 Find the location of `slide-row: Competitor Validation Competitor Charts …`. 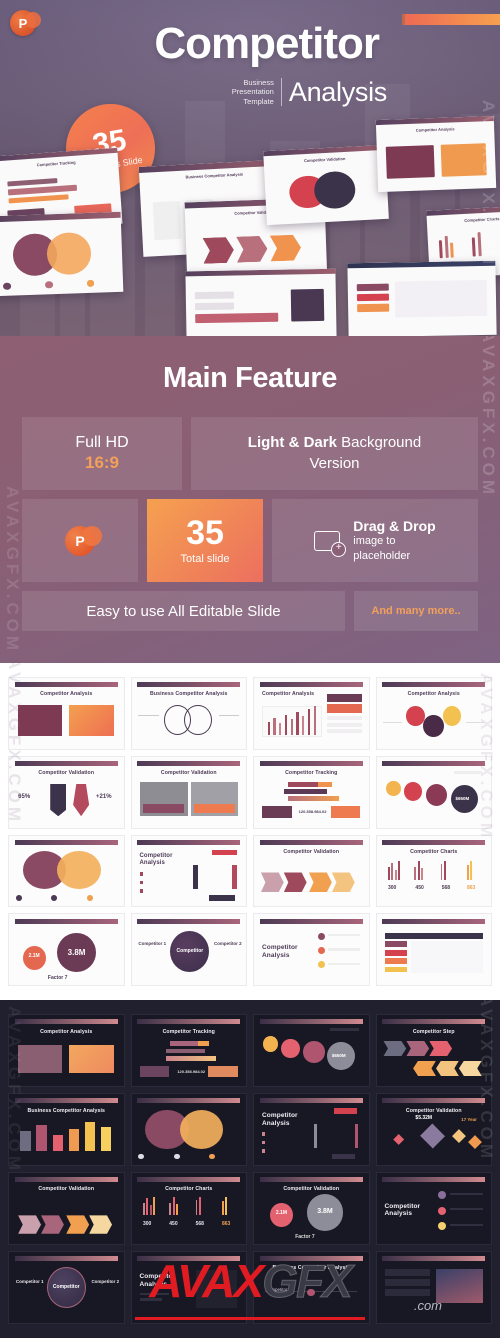

slide-row: Competitor Validation Competitor Charts … is located at coordinates (250, 1208).